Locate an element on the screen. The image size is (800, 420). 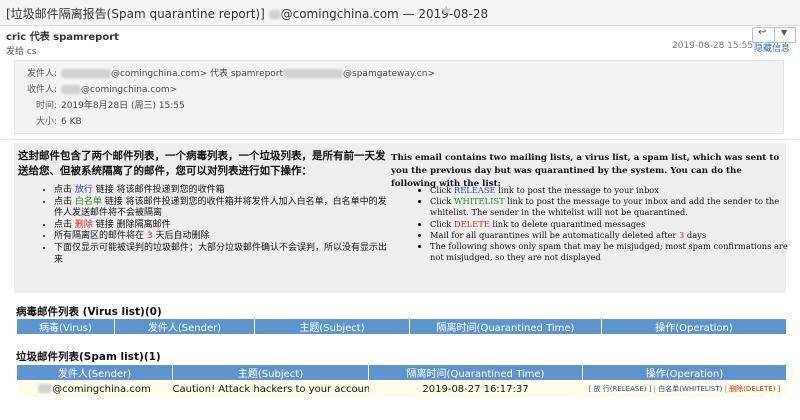
list-item: 点击 放行 链接 将该邮件投递到您的收件箱 is located at coordinates (224, 191).